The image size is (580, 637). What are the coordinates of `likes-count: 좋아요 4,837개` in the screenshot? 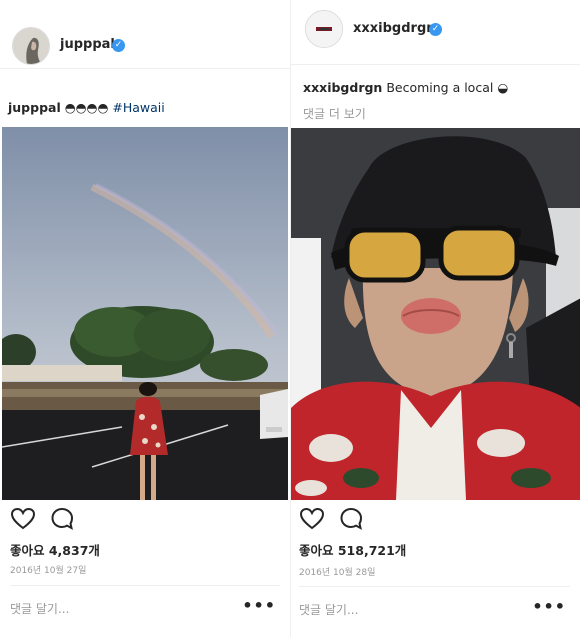 It's located at (55, 549).